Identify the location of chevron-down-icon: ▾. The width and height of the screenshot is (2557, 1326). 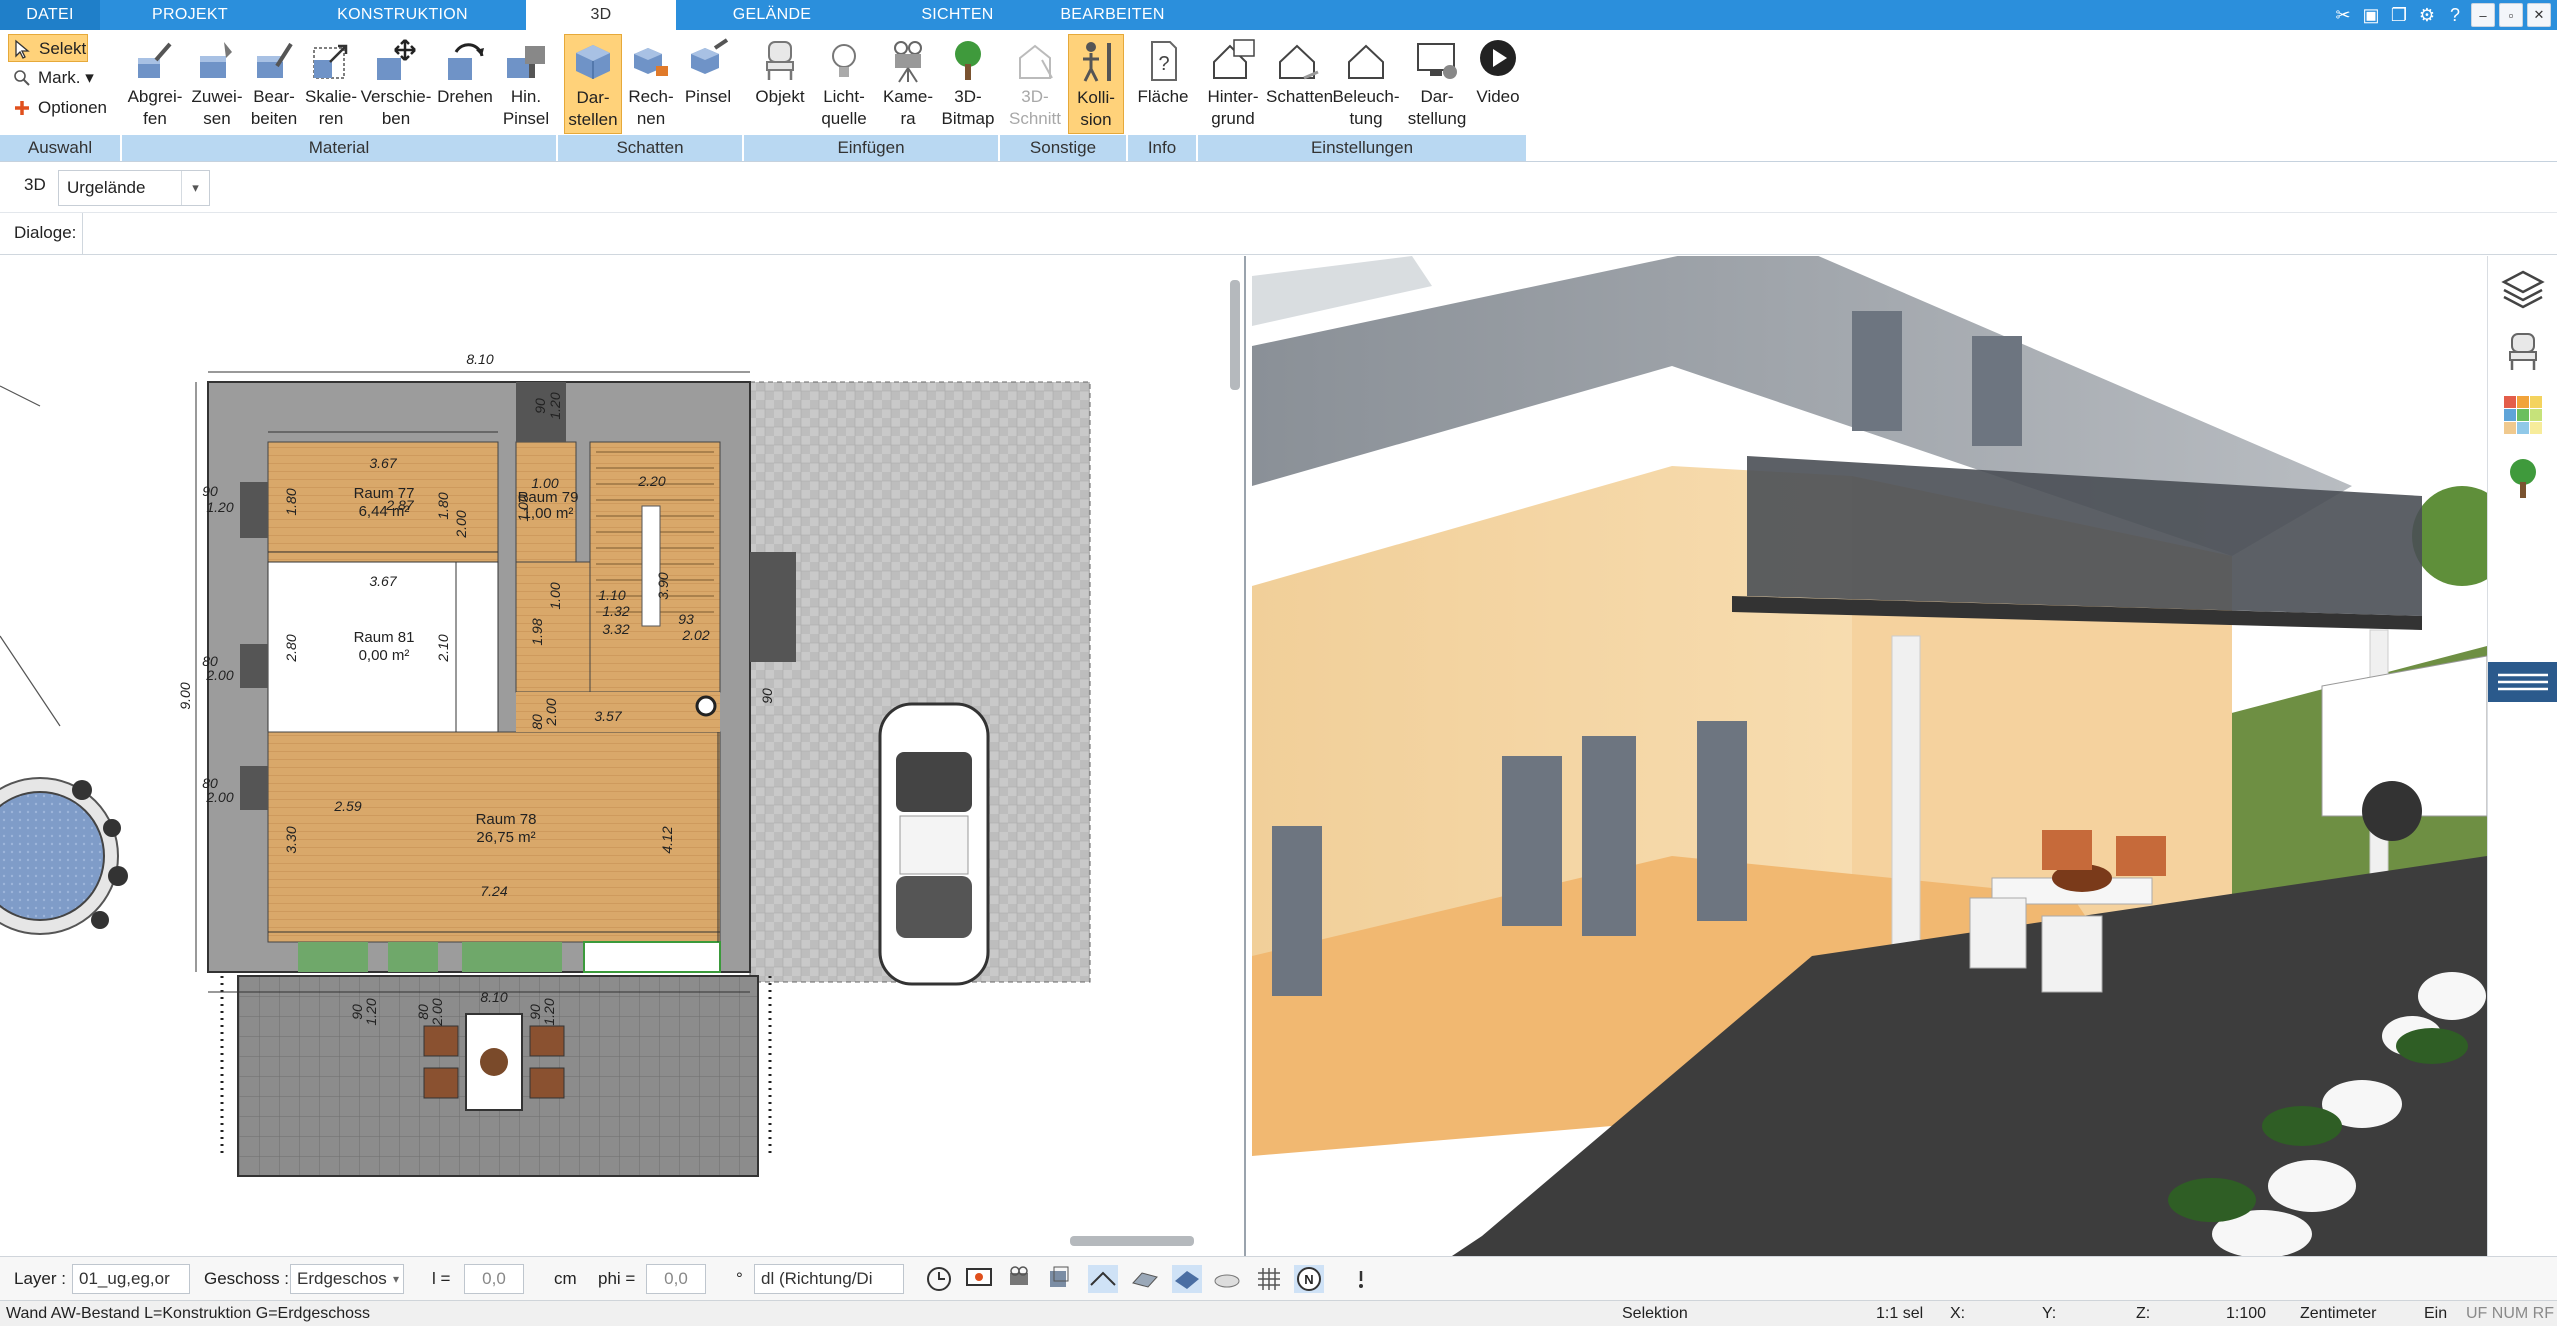
(195, 188).